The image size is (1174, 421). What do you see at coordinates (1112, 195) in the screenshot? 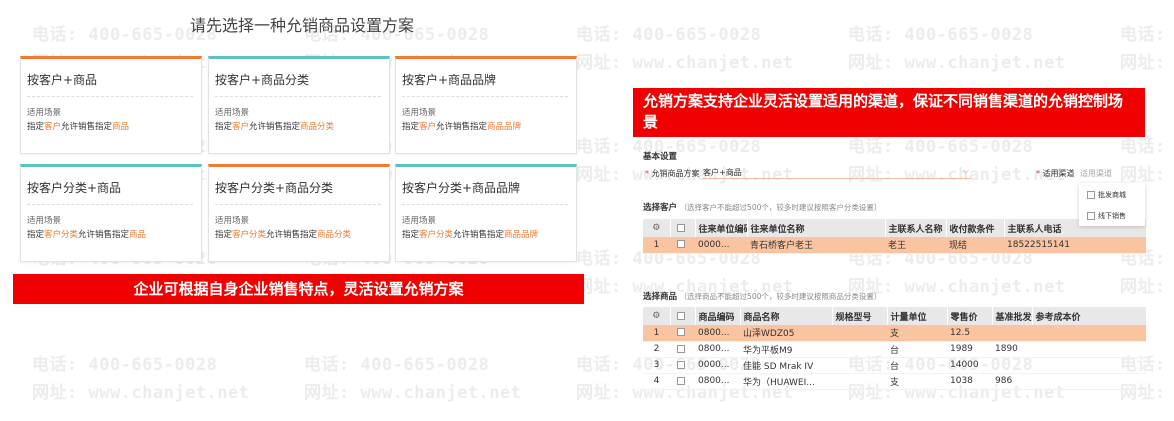
I see `channel-option: 批发商城` at bounding box center [1112, 195].